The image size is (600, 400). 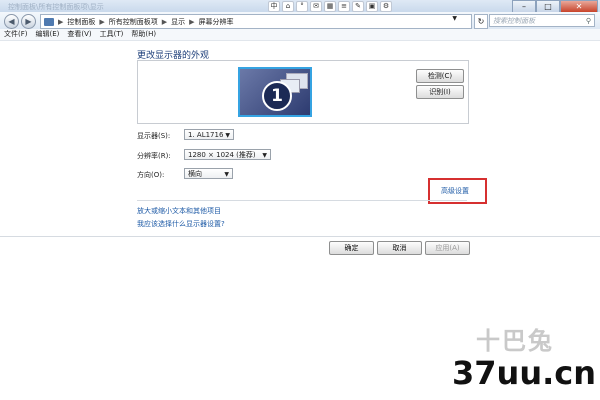 What do you see at coordinates (440, 76) in the screenshot?
I see `detect-button: 检测(C)` at bounding box center [440, 76].